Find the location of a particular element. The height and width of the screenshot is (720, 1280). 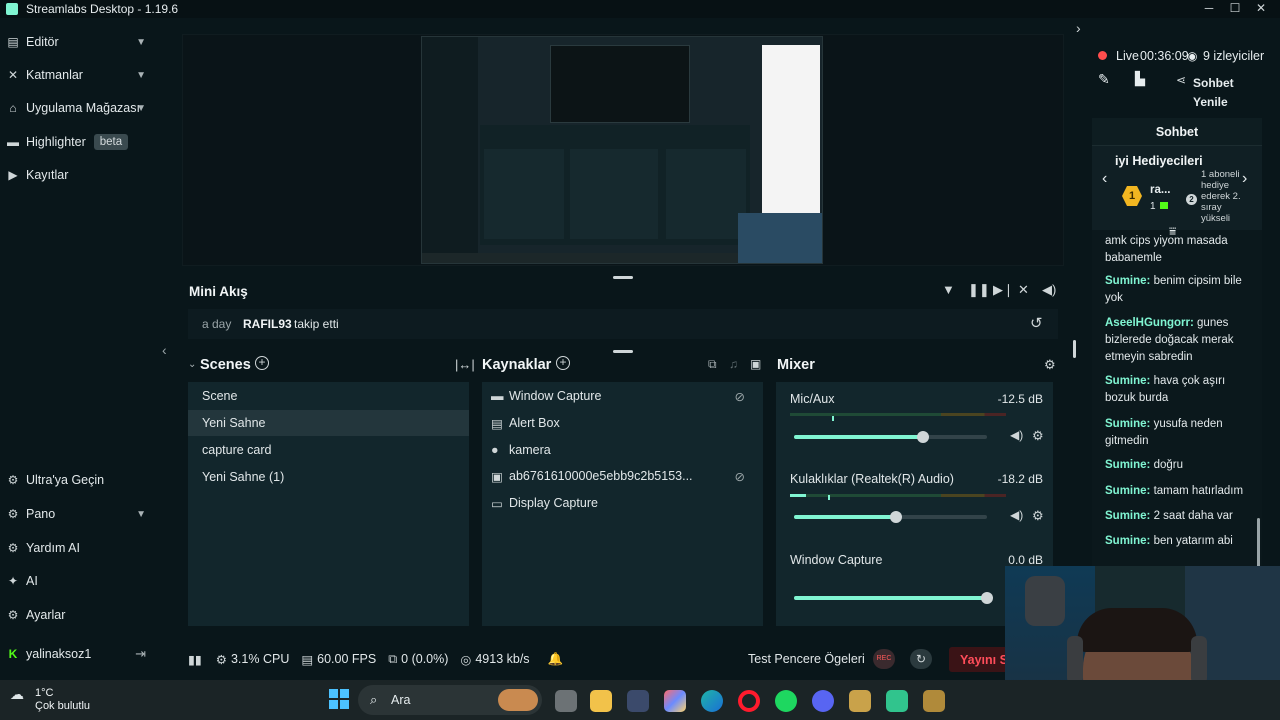

next-arrow-icon: › is located at coordinates (1244, 179).